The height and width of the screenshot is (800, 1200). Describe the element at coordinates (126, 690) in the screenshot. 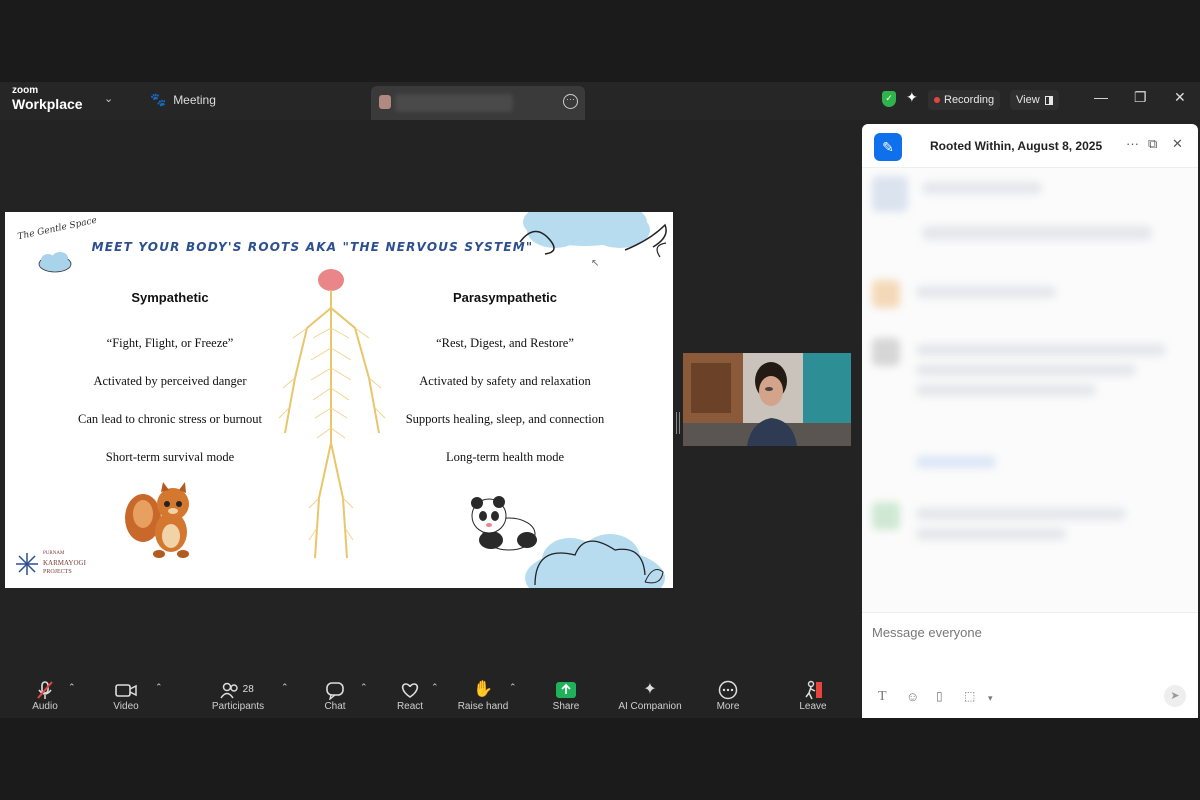

I see `video-camera-icon` at that location.